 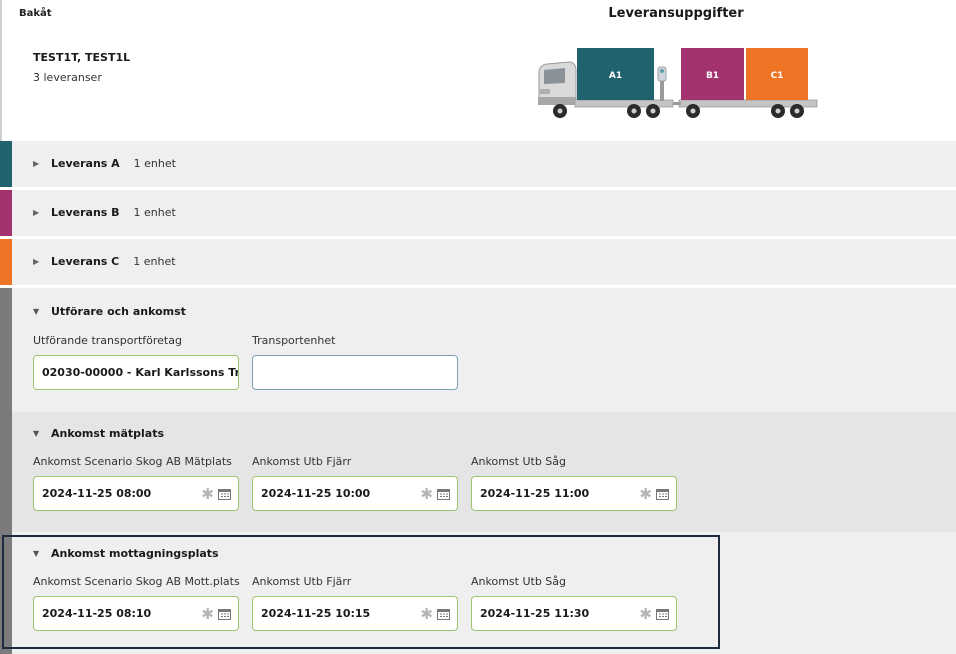 What do you see at coordinates (676, 13) in the screenshot?
I see `page-title: Leveransuppgifter` at bounding box center [676, 13].